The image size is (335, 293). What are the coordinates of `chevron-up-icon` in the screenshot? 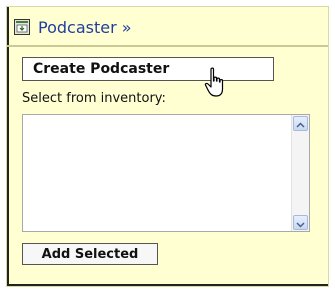 It's located at (300, 125).